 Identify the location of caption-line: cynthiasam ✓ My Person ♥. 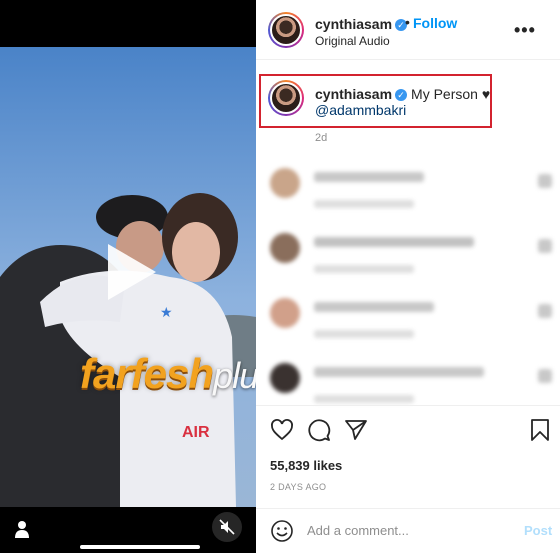
(402, 94).